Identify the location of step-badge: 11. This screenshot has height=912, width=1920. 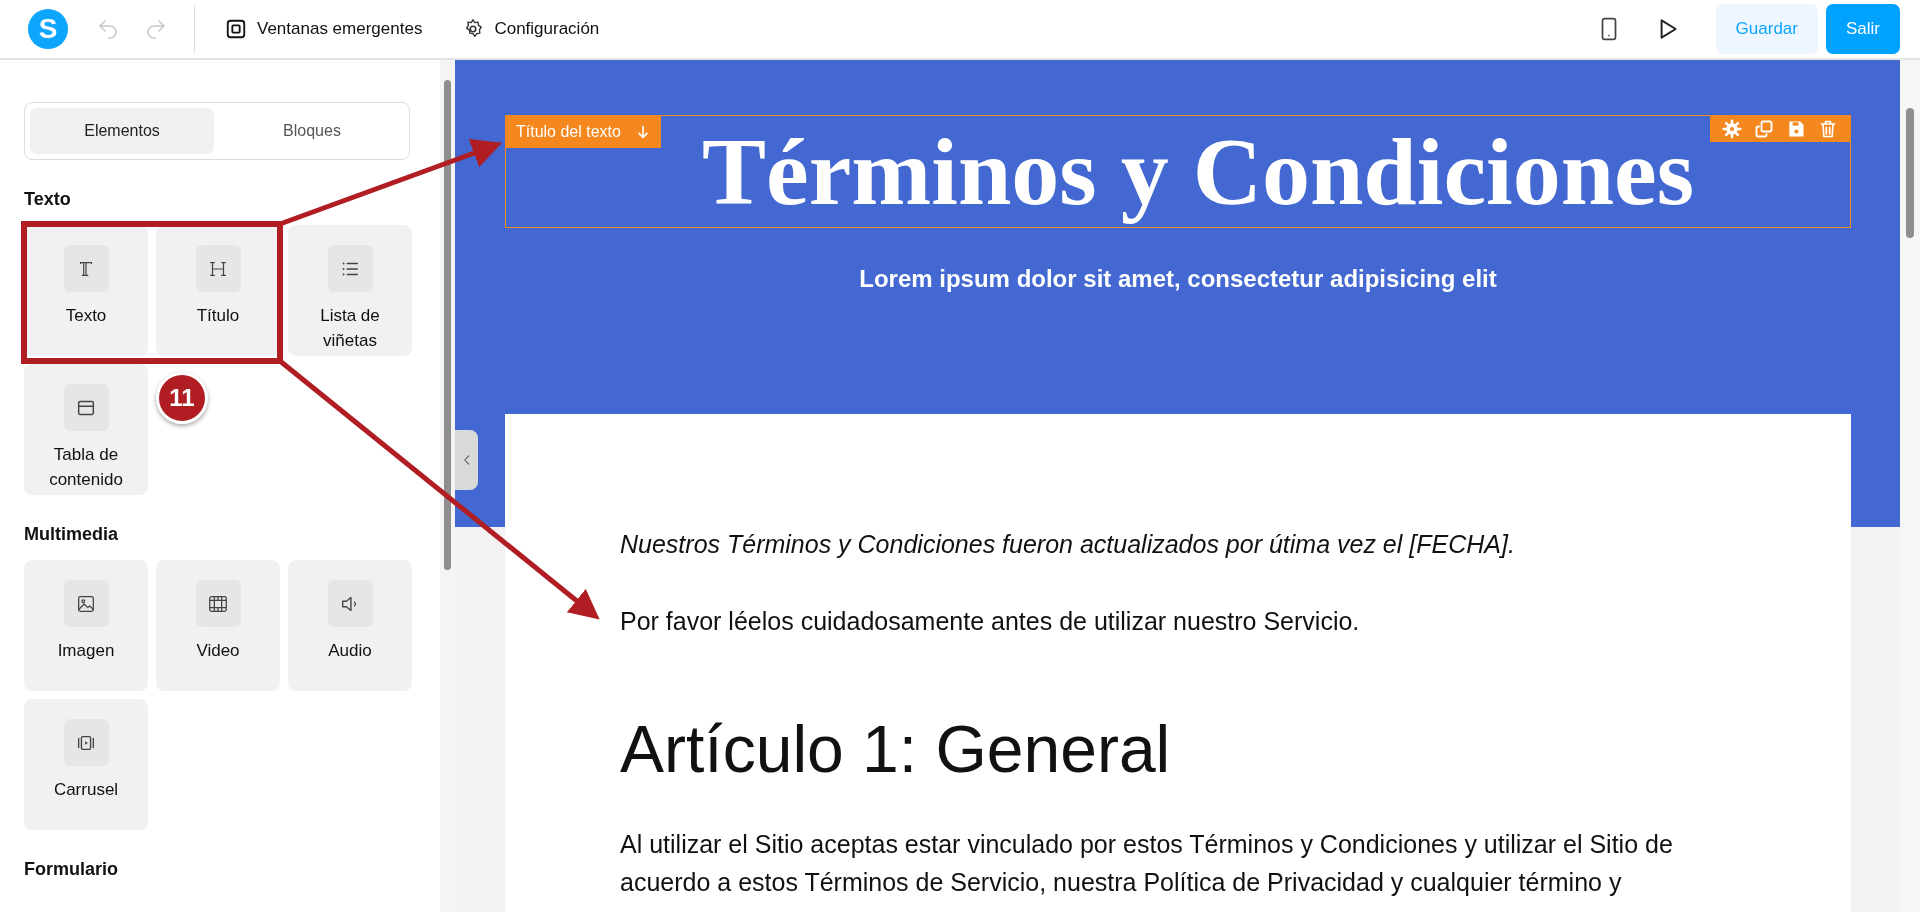
(182, 398).